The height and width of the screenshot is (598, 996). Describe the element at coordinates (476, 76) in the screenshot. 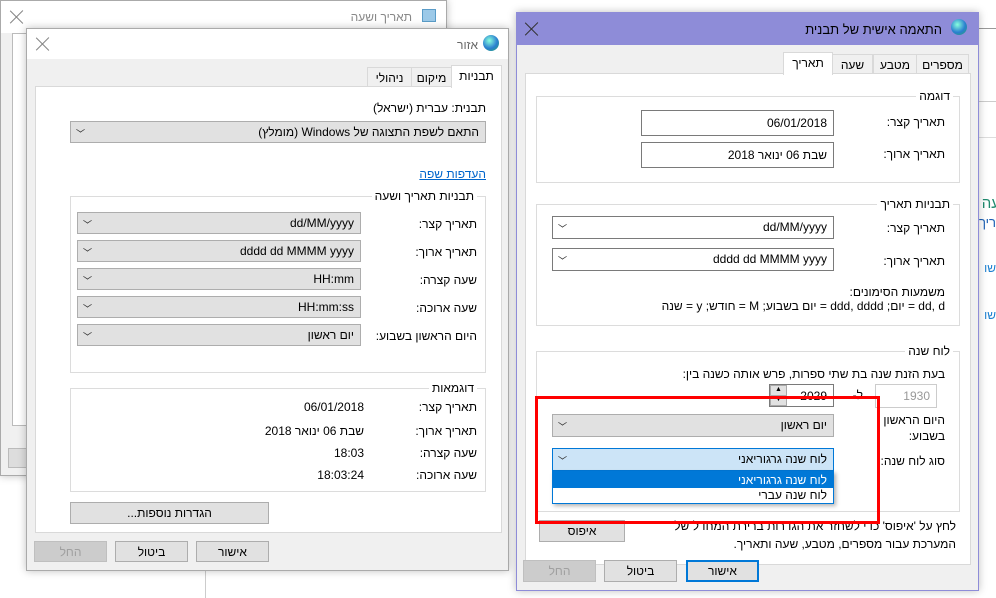

I see `tab-formats: תבניות` at that location.